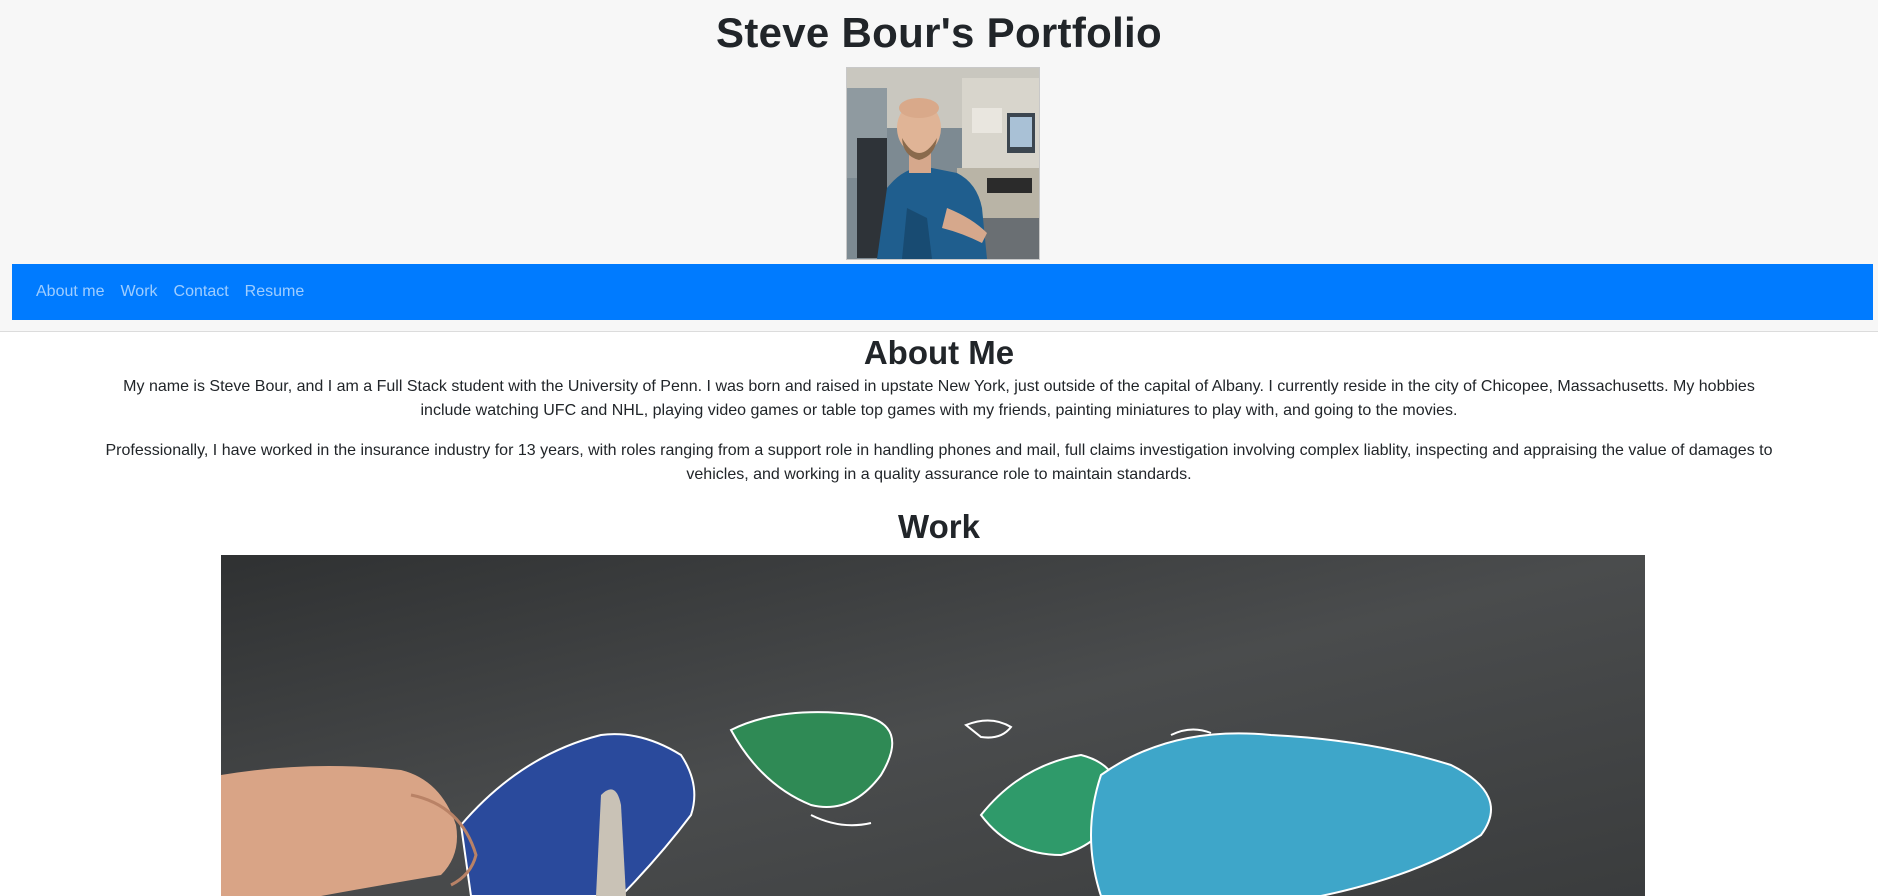 Image resolution: width=1878 pixels, height=896 pixels. I want to click on page-title: Steve Bour's Portfolio, so click(939, 32).